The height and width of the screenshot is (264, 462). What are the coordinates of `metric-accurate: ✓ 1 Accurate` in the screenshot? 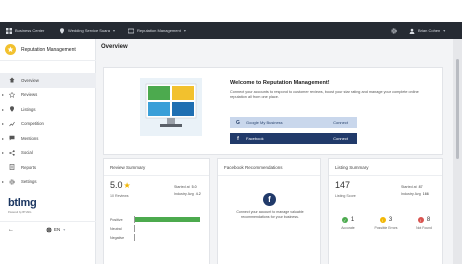 It's located at (348, 223).